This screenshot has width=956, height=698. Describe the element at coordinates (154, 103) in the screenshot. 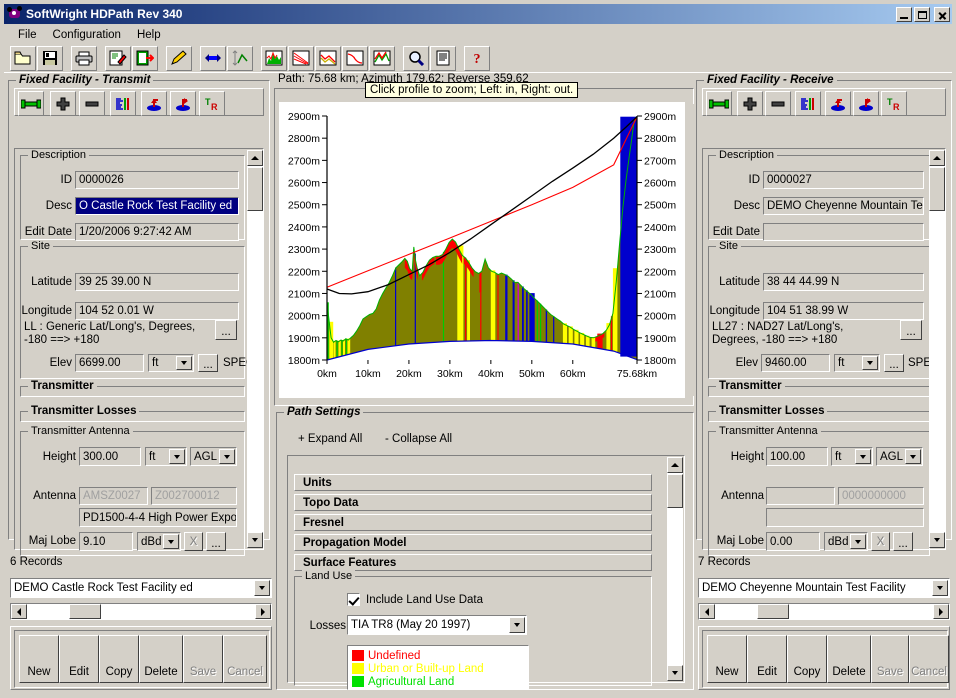

I see `import-icon` at that location.